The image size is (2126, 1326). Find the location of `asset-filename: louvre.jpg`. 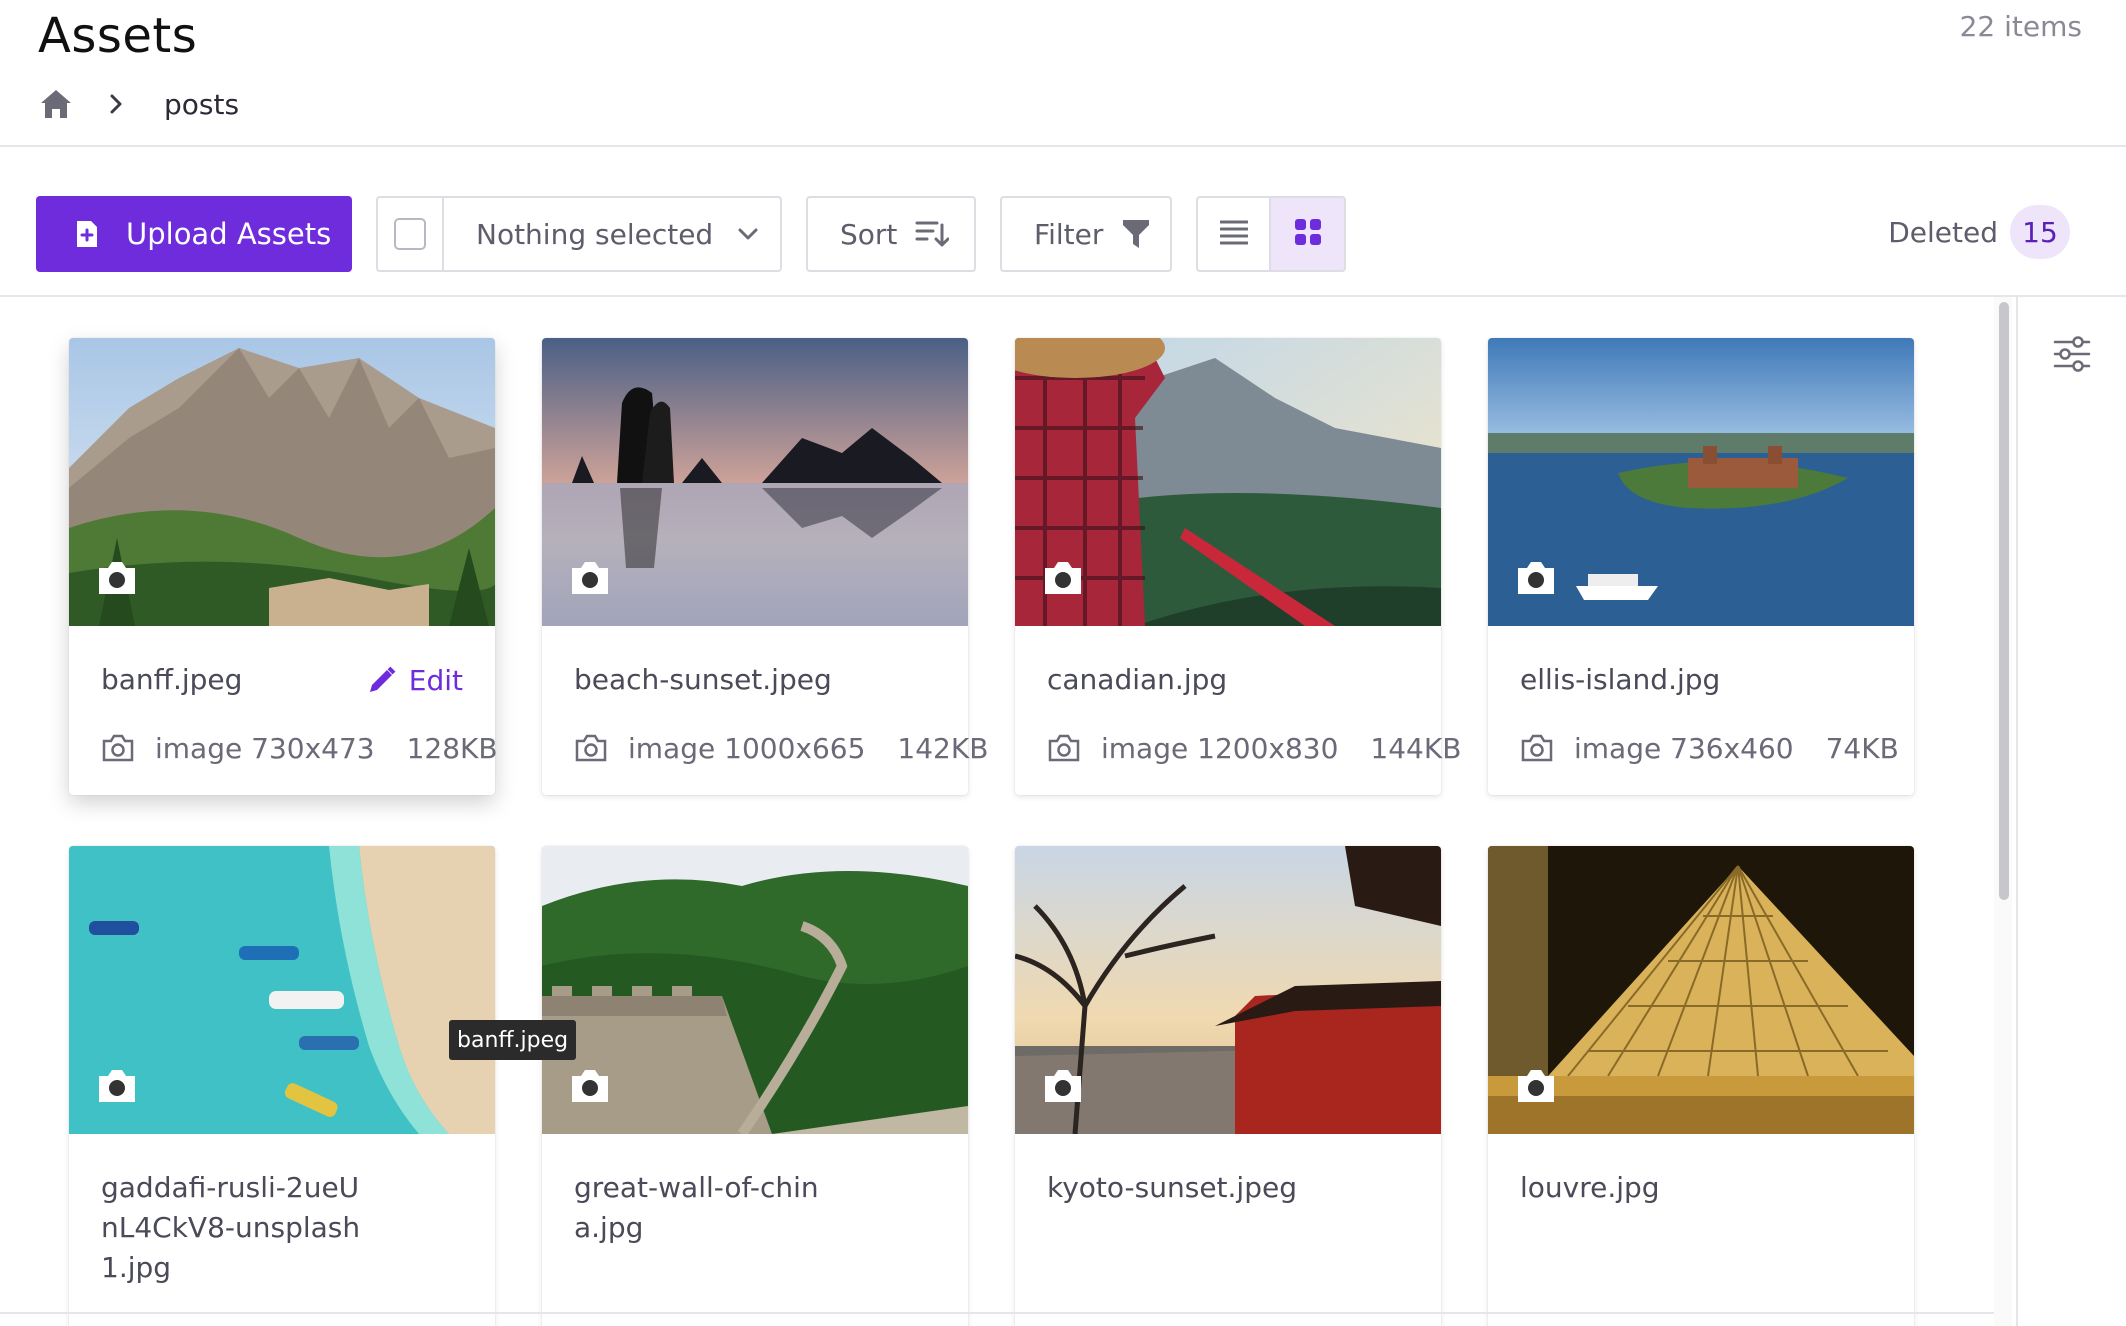

asset-filename: louvre.jpg is located at coordinates (1590, 1187).